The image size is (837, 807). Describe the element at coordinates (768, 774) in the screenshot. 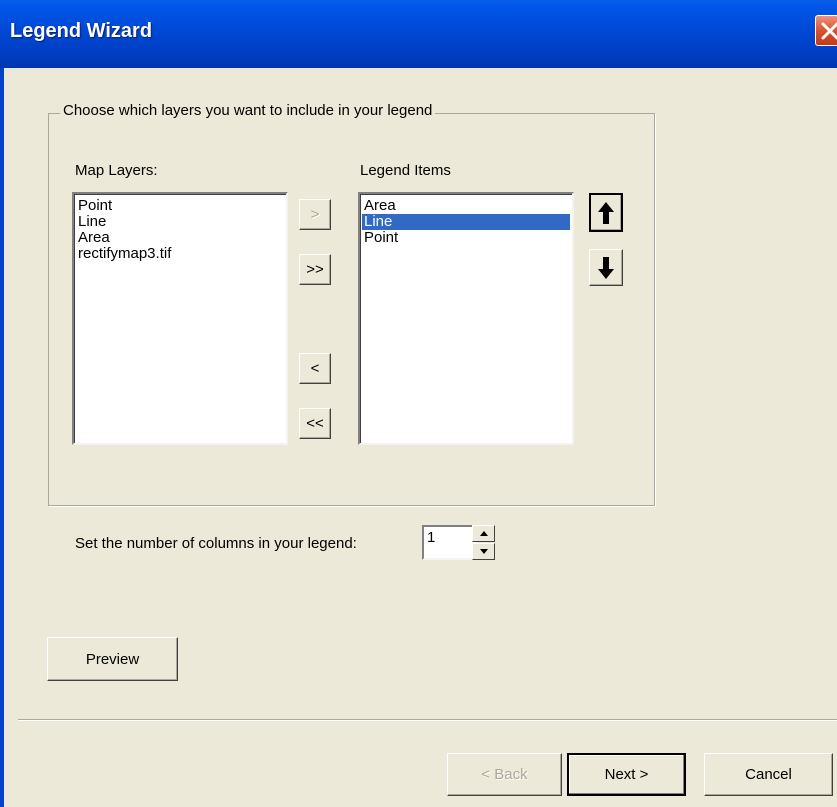

I see `cancel-button: Cancel` at that location.